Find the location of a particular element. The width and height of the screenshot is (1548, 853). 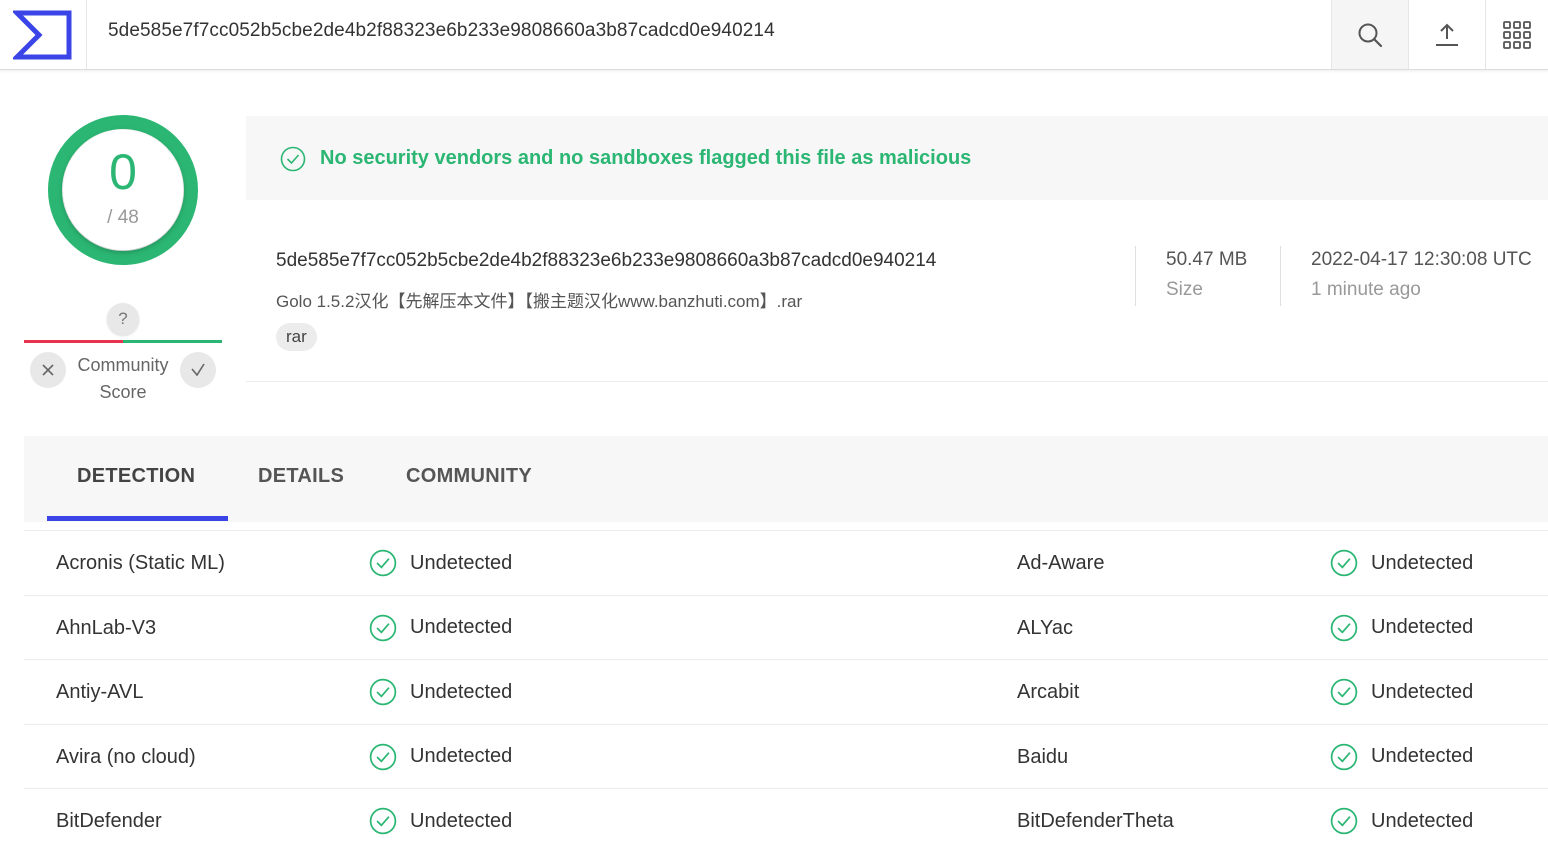

detection-total: / 48 is located at coordinates (123, 217).